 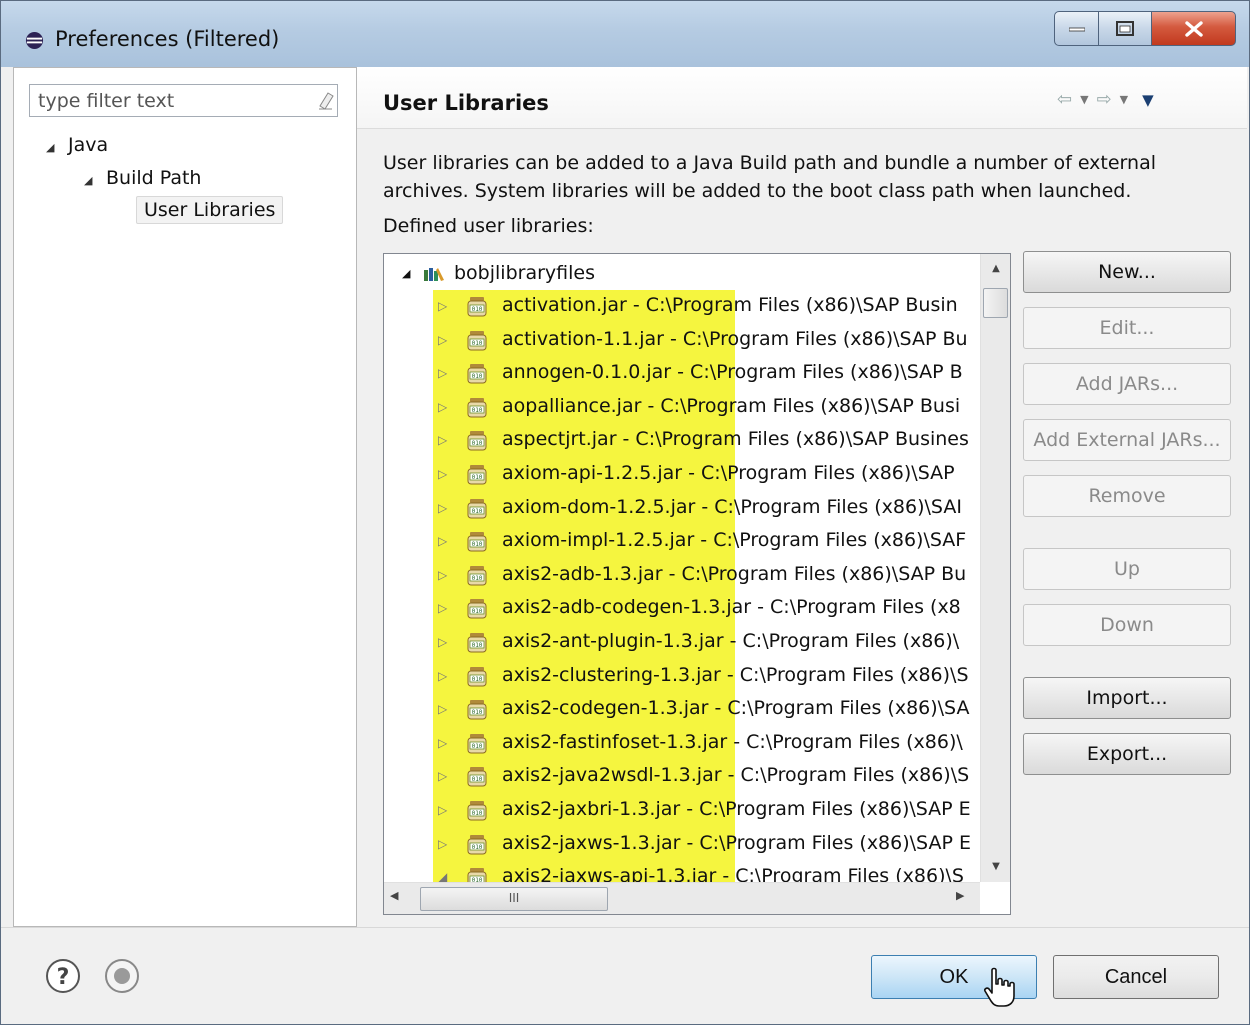 What do you see at coordinates (154, 178) in the screenshot?
I see `nav-tree-label: Build Path` at bounding box center [154, 178].